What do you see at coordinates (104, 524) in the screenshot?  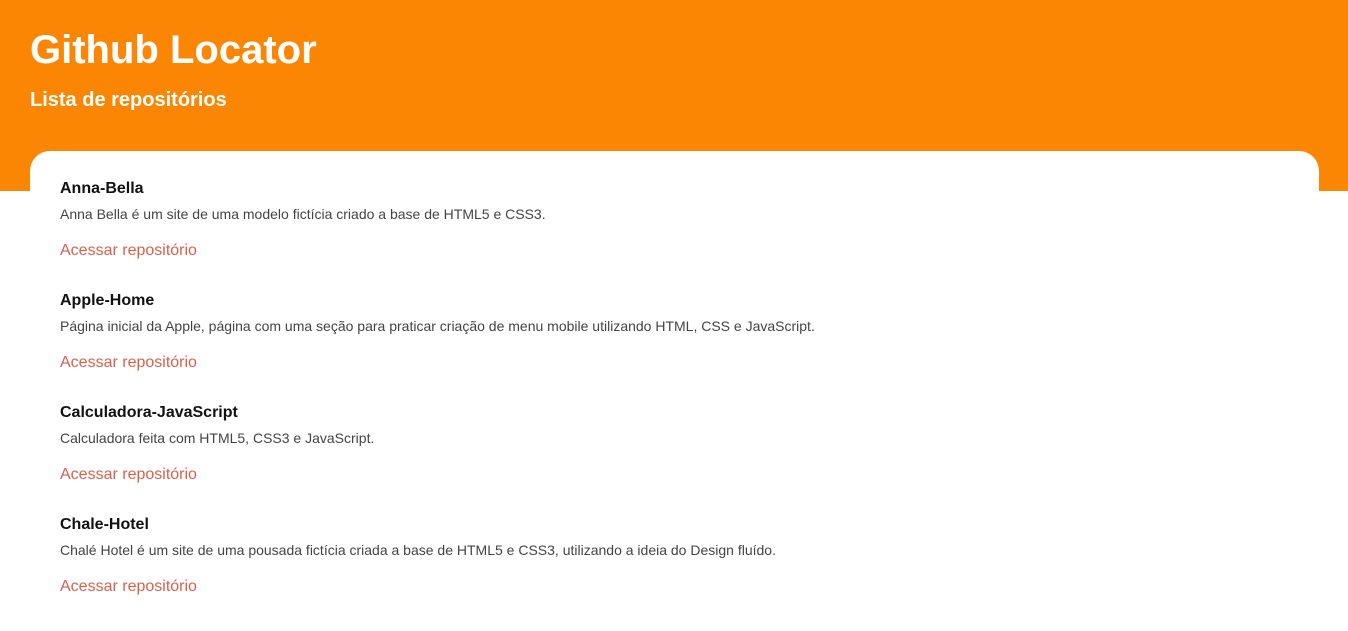 I see `repo-name: Chale-Hotel` at bounding box center [104, 524].